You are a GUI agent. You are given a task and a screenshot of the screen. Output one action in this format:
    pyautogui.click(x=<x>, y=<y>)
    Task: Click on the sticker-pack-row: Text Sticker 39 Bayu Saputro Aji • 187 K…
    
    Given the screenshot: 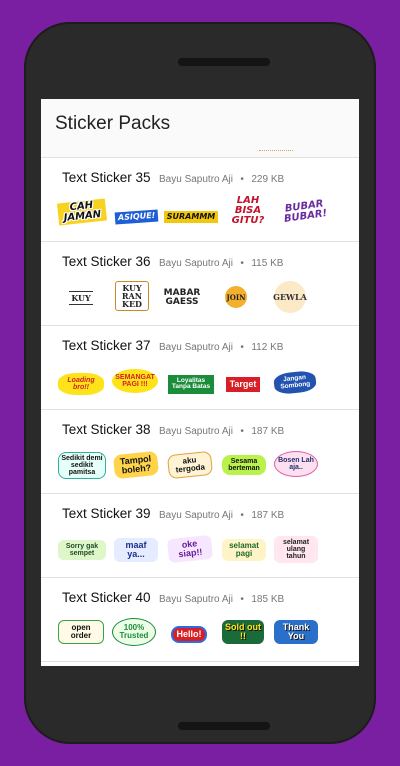 What is the action you would take?
    pyautogui.click(x=200, y=536)
    